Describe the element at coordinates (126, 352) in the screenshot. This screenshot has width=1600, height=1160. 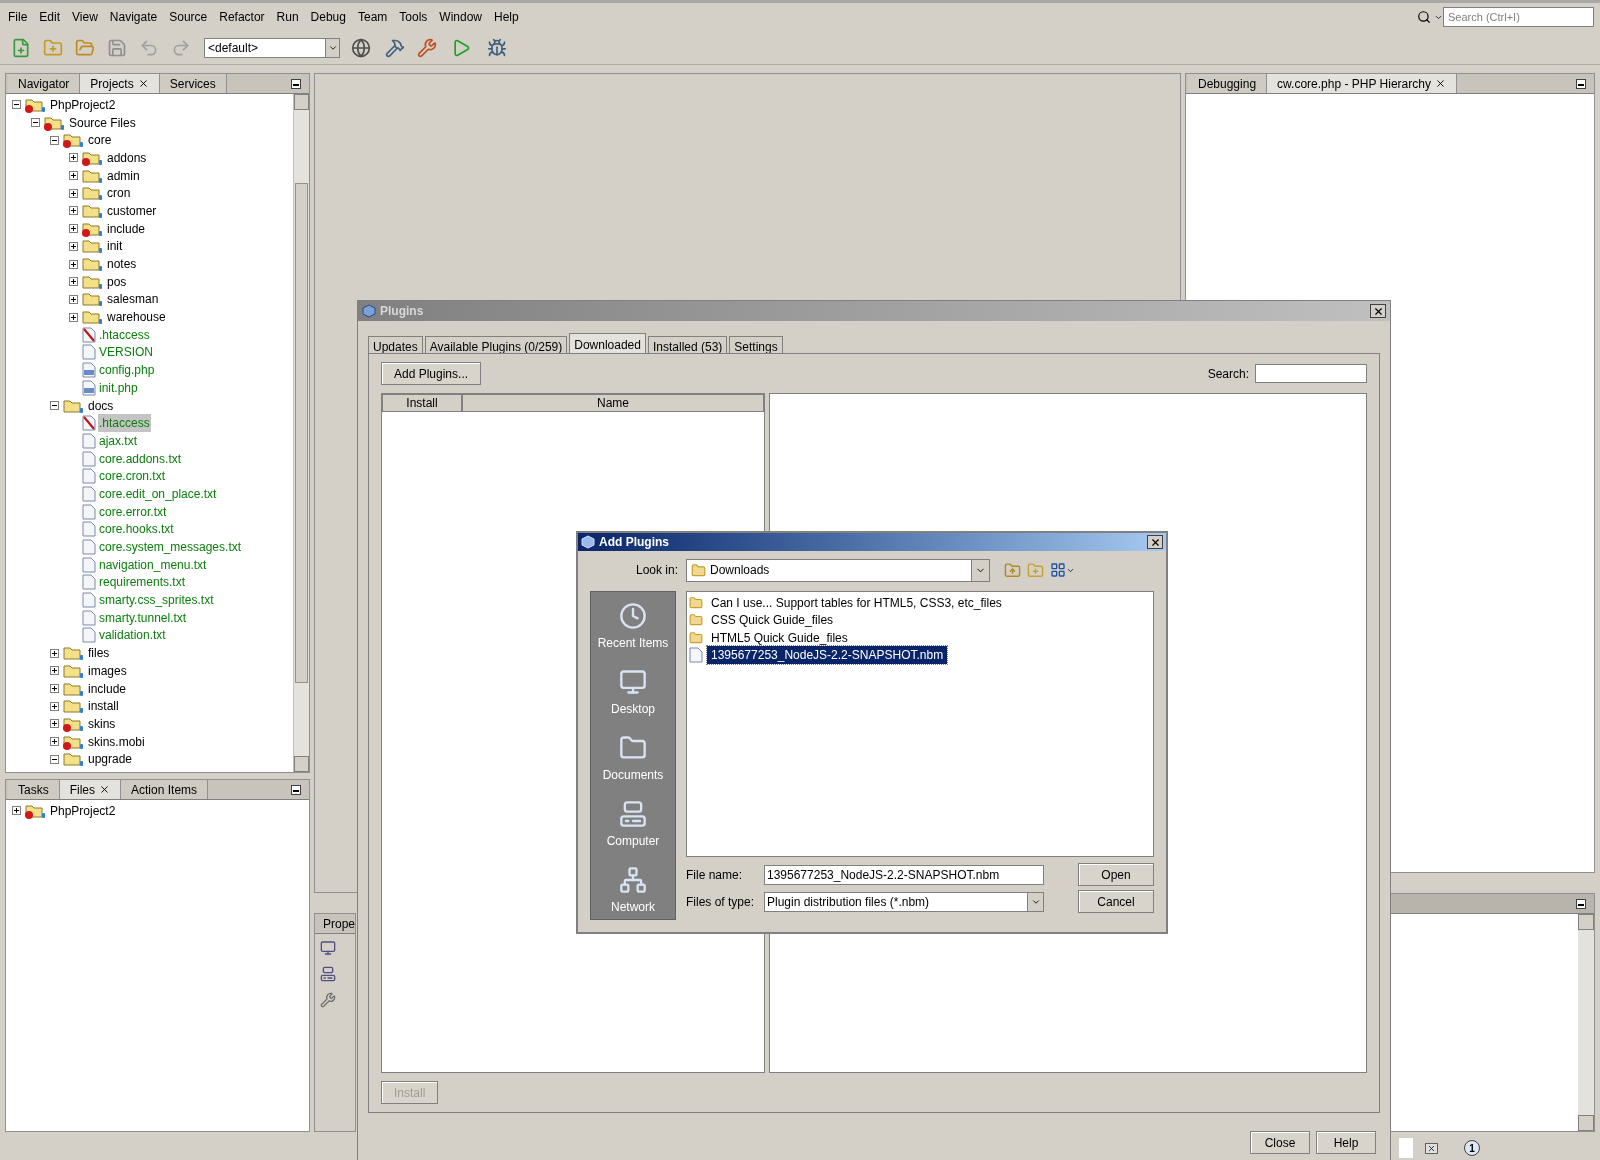
I see `tree-item: VERSION` at that location.